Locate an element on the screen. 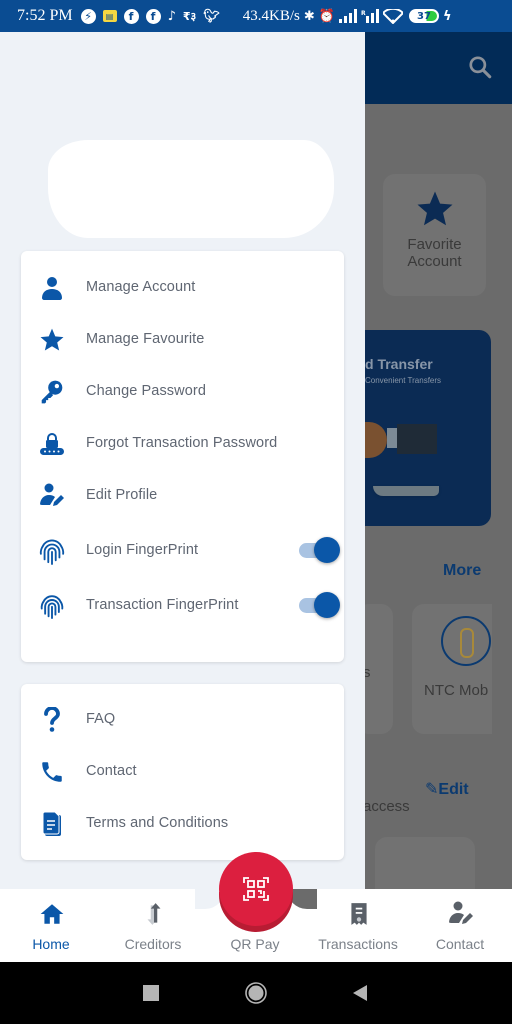  system-navigation-bar is located at coordinates (256, 993).